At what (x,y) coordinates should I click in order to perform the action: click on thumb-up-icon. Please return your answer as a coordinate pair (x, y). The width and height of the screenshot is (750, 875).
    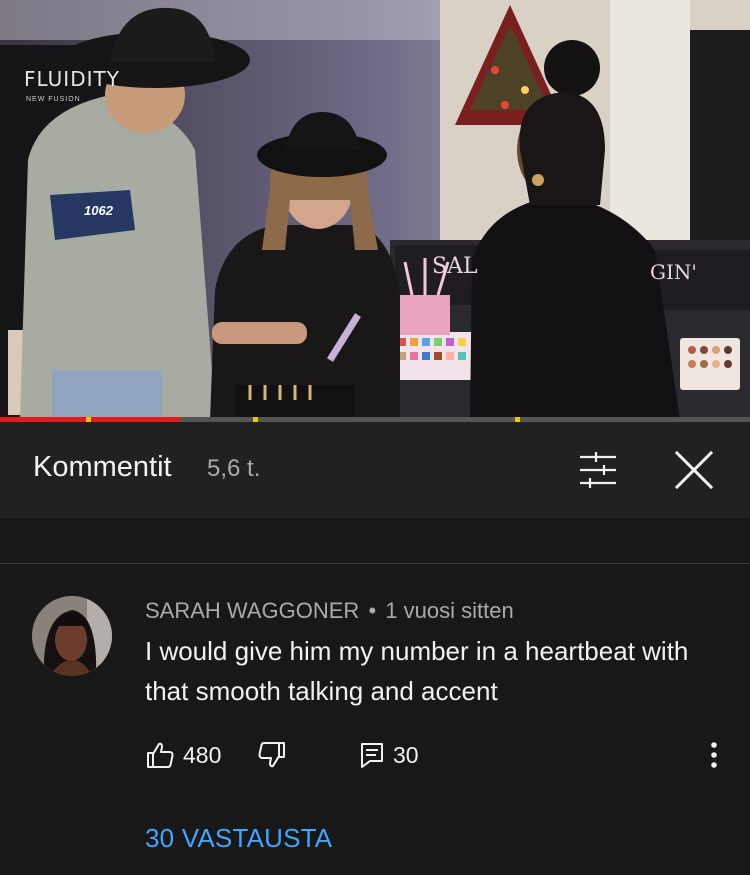
    Looking at the image, I should click on (160, 755).